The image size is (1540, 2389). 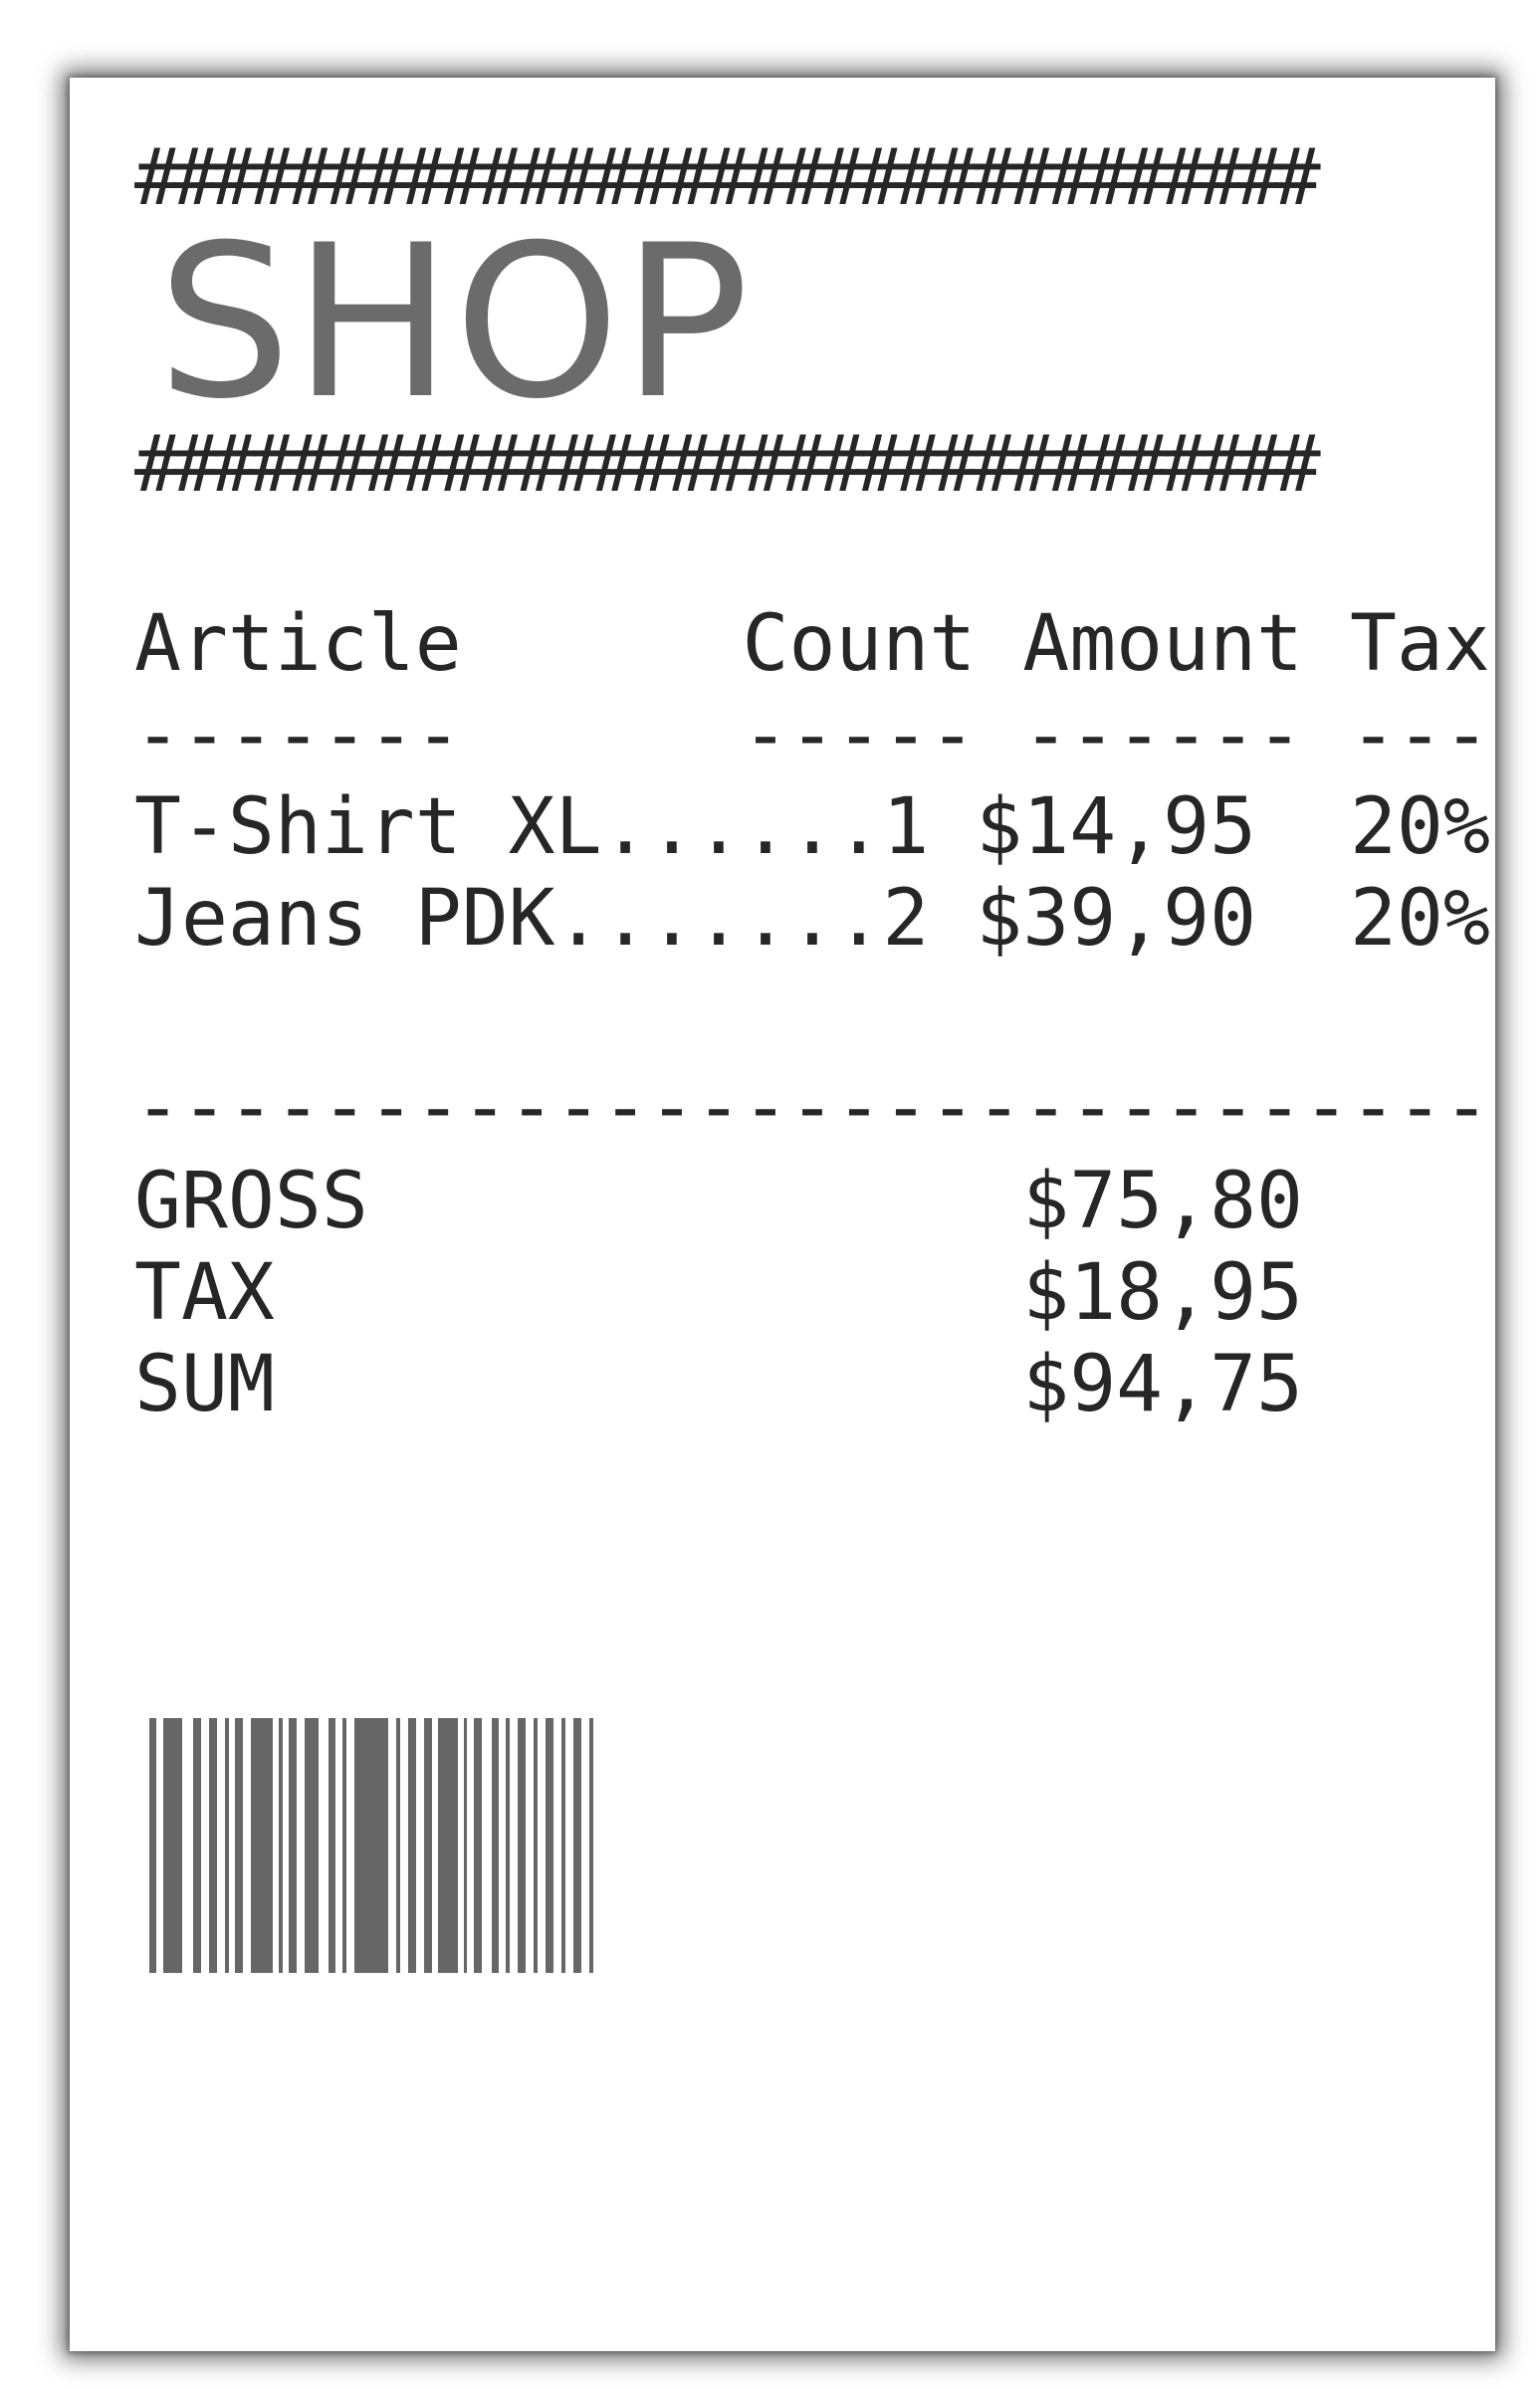 What do you see at coordinates (719, 1384) in the screenshot?
I see `sum-total-row: SUM $94,75` at bounding box center [719, 1384].